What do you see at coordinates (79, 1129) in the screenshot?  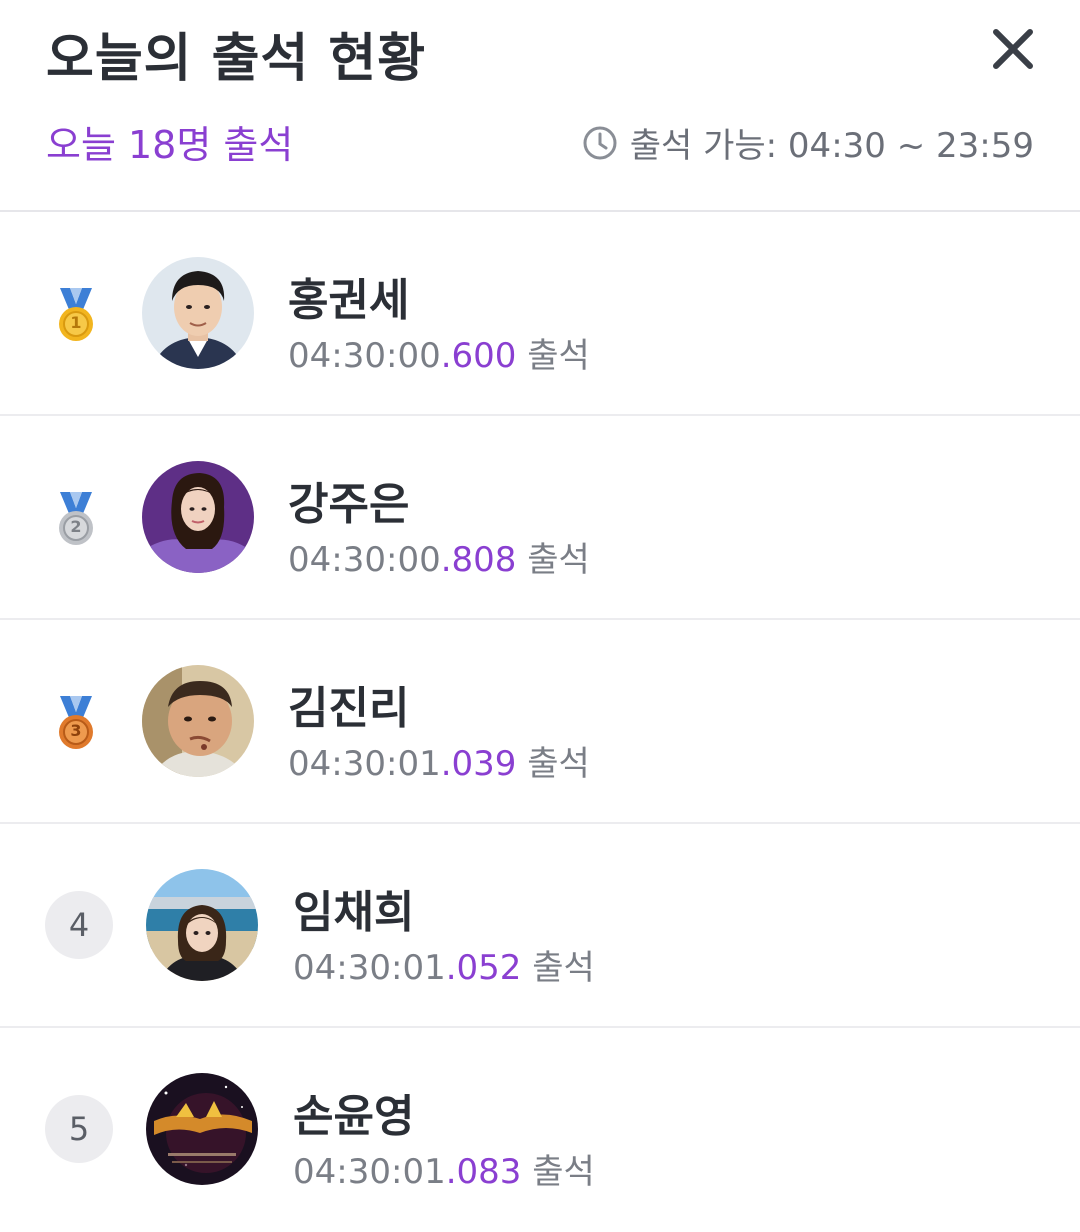 I see `rank-badge: 5` at bounding box center [79, 1129].